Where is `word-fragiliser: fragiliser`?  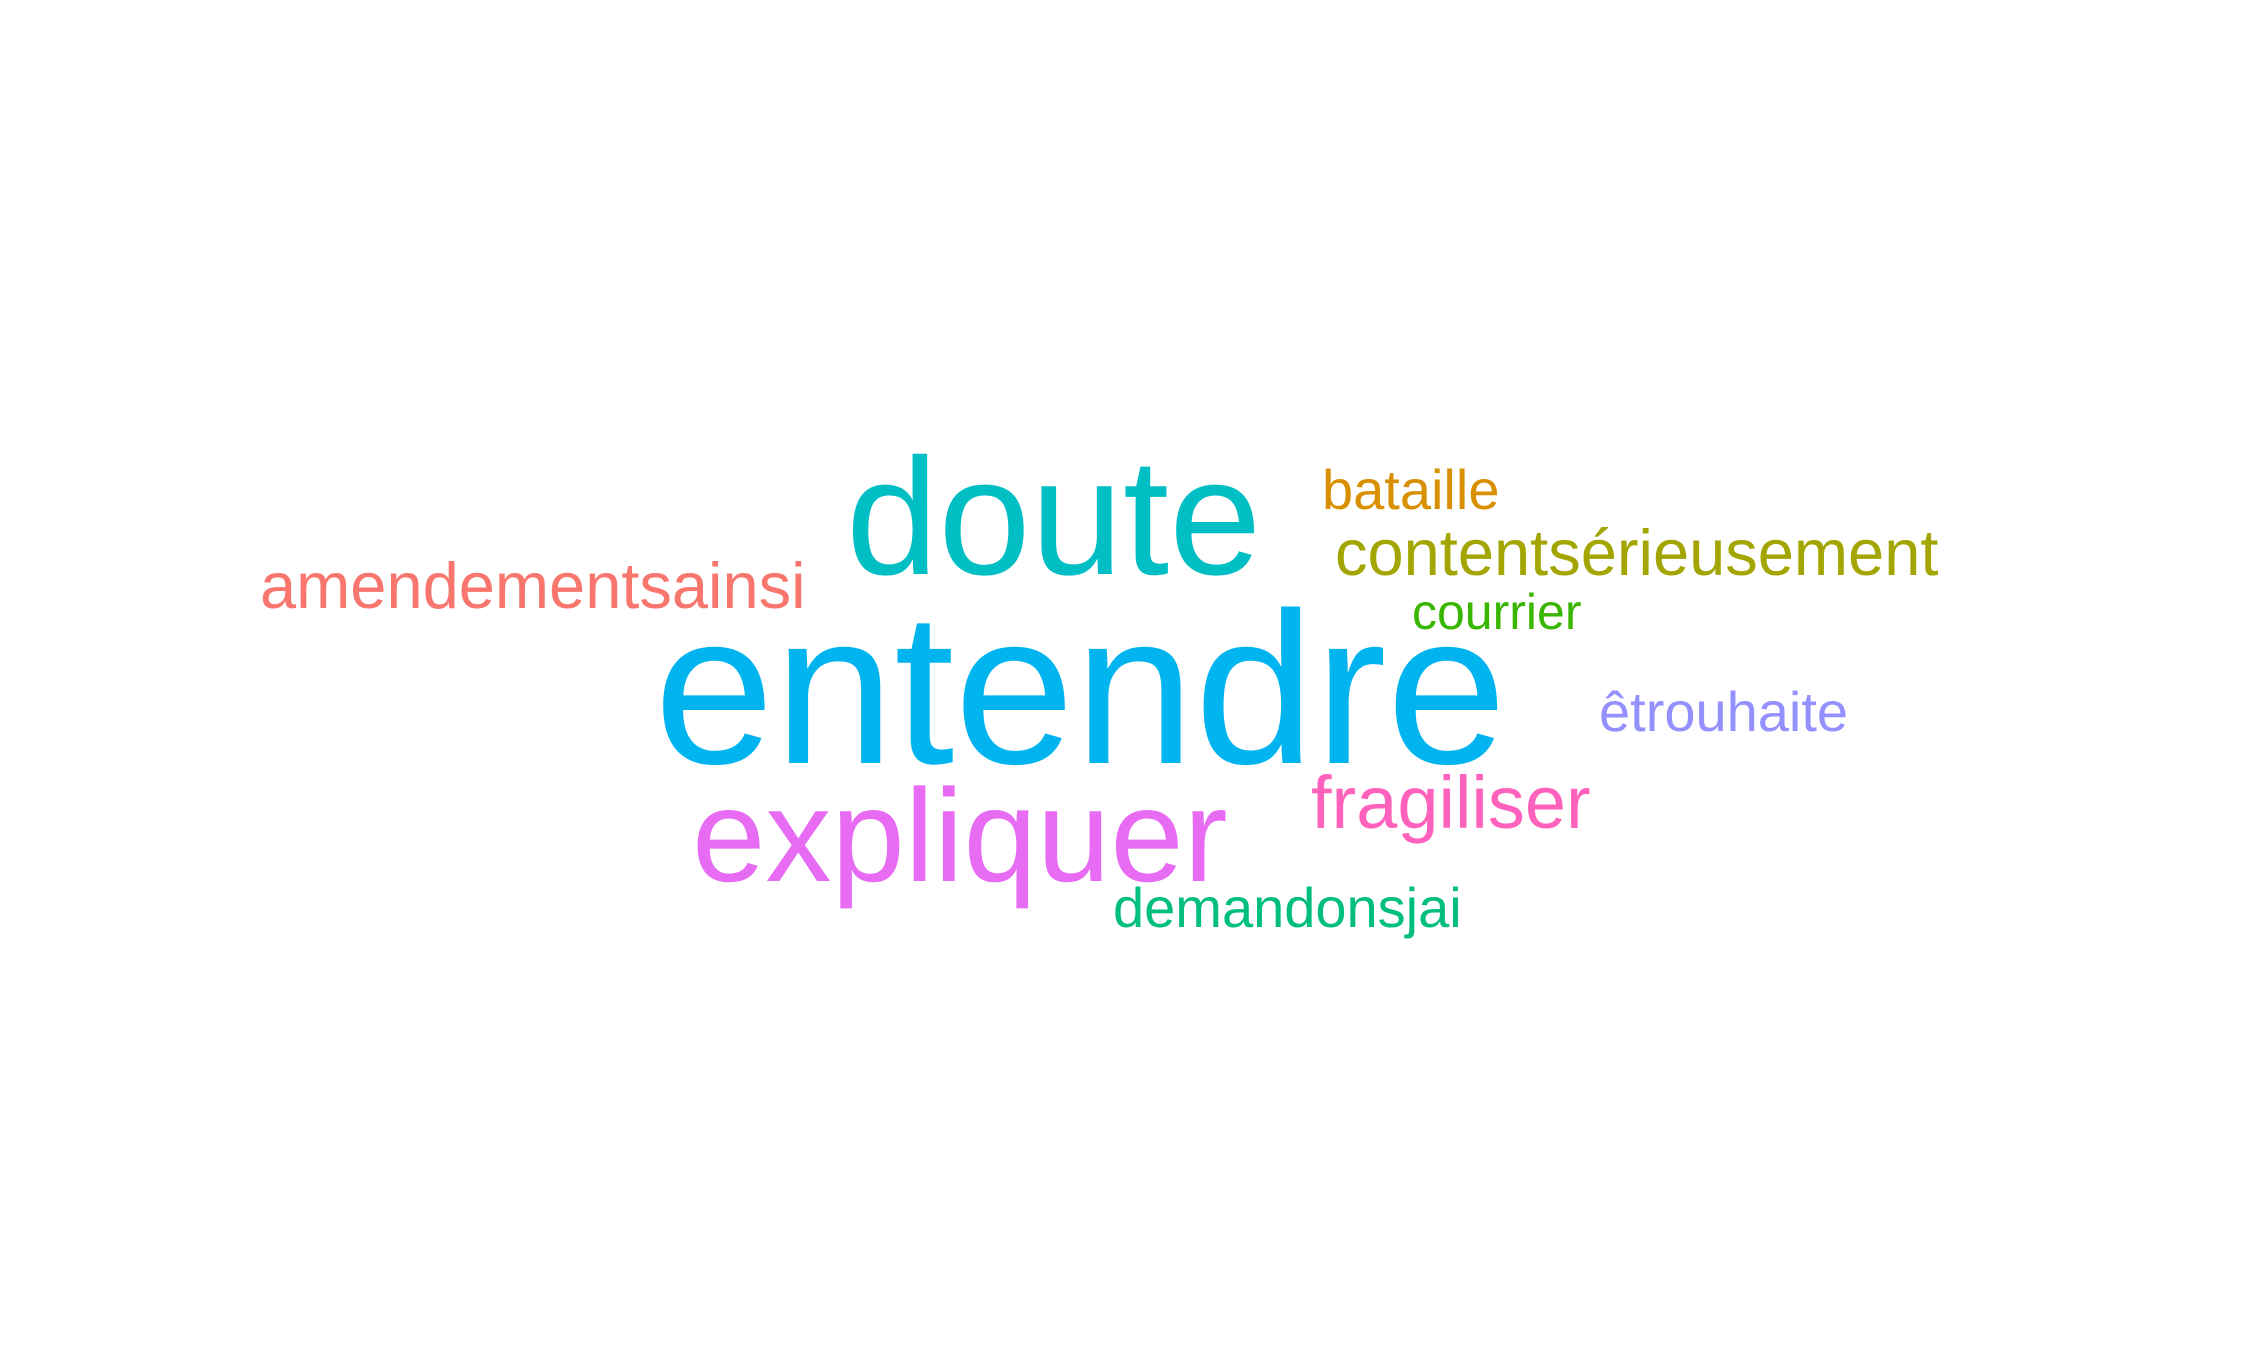 word-fragiliser: fragiliser is located at coordinates (1451, 802).